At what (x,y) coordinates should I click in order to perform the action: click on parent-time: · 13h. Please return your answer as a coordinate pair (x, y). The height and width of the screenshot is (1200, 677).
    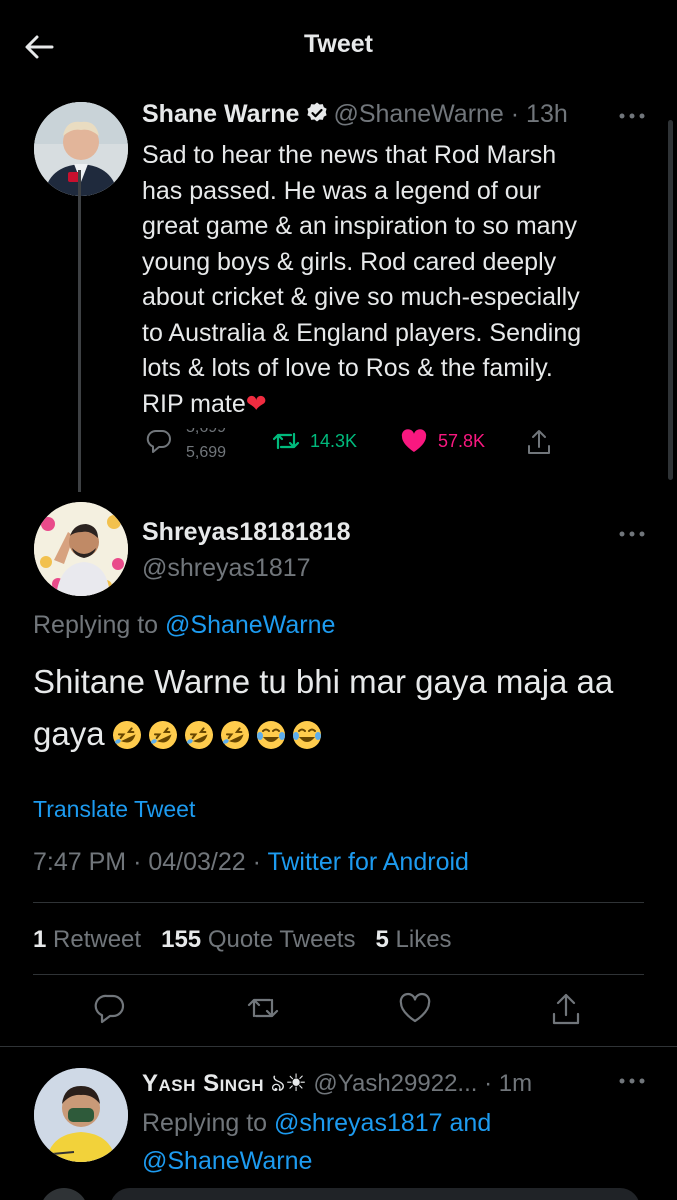
    Looking at the image, I should click on (539, 114).